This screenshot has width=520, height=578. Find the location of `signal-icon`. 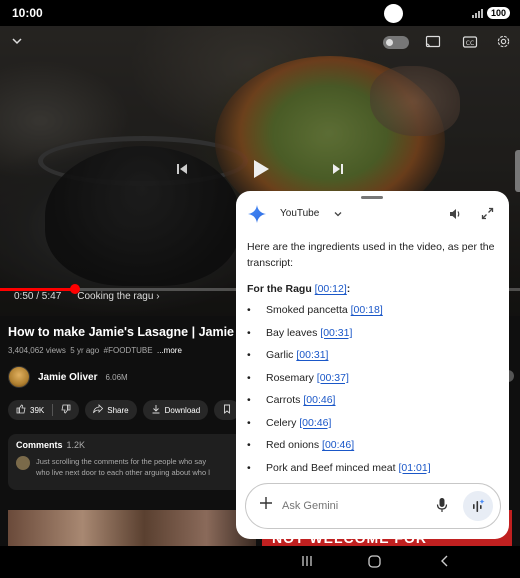

signal-icon is located at coordinates (477, 13).